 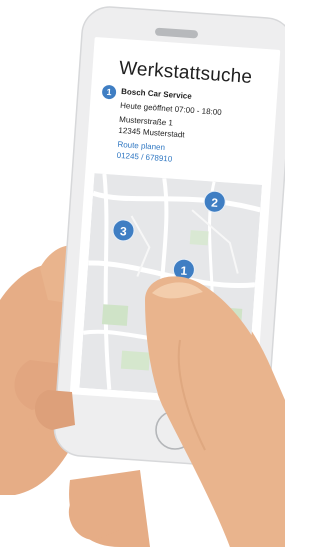 What do you see at coordinates (141, 146) in the screenshot?
I see `route-link: Route planen` at bounding box center [141, 146].